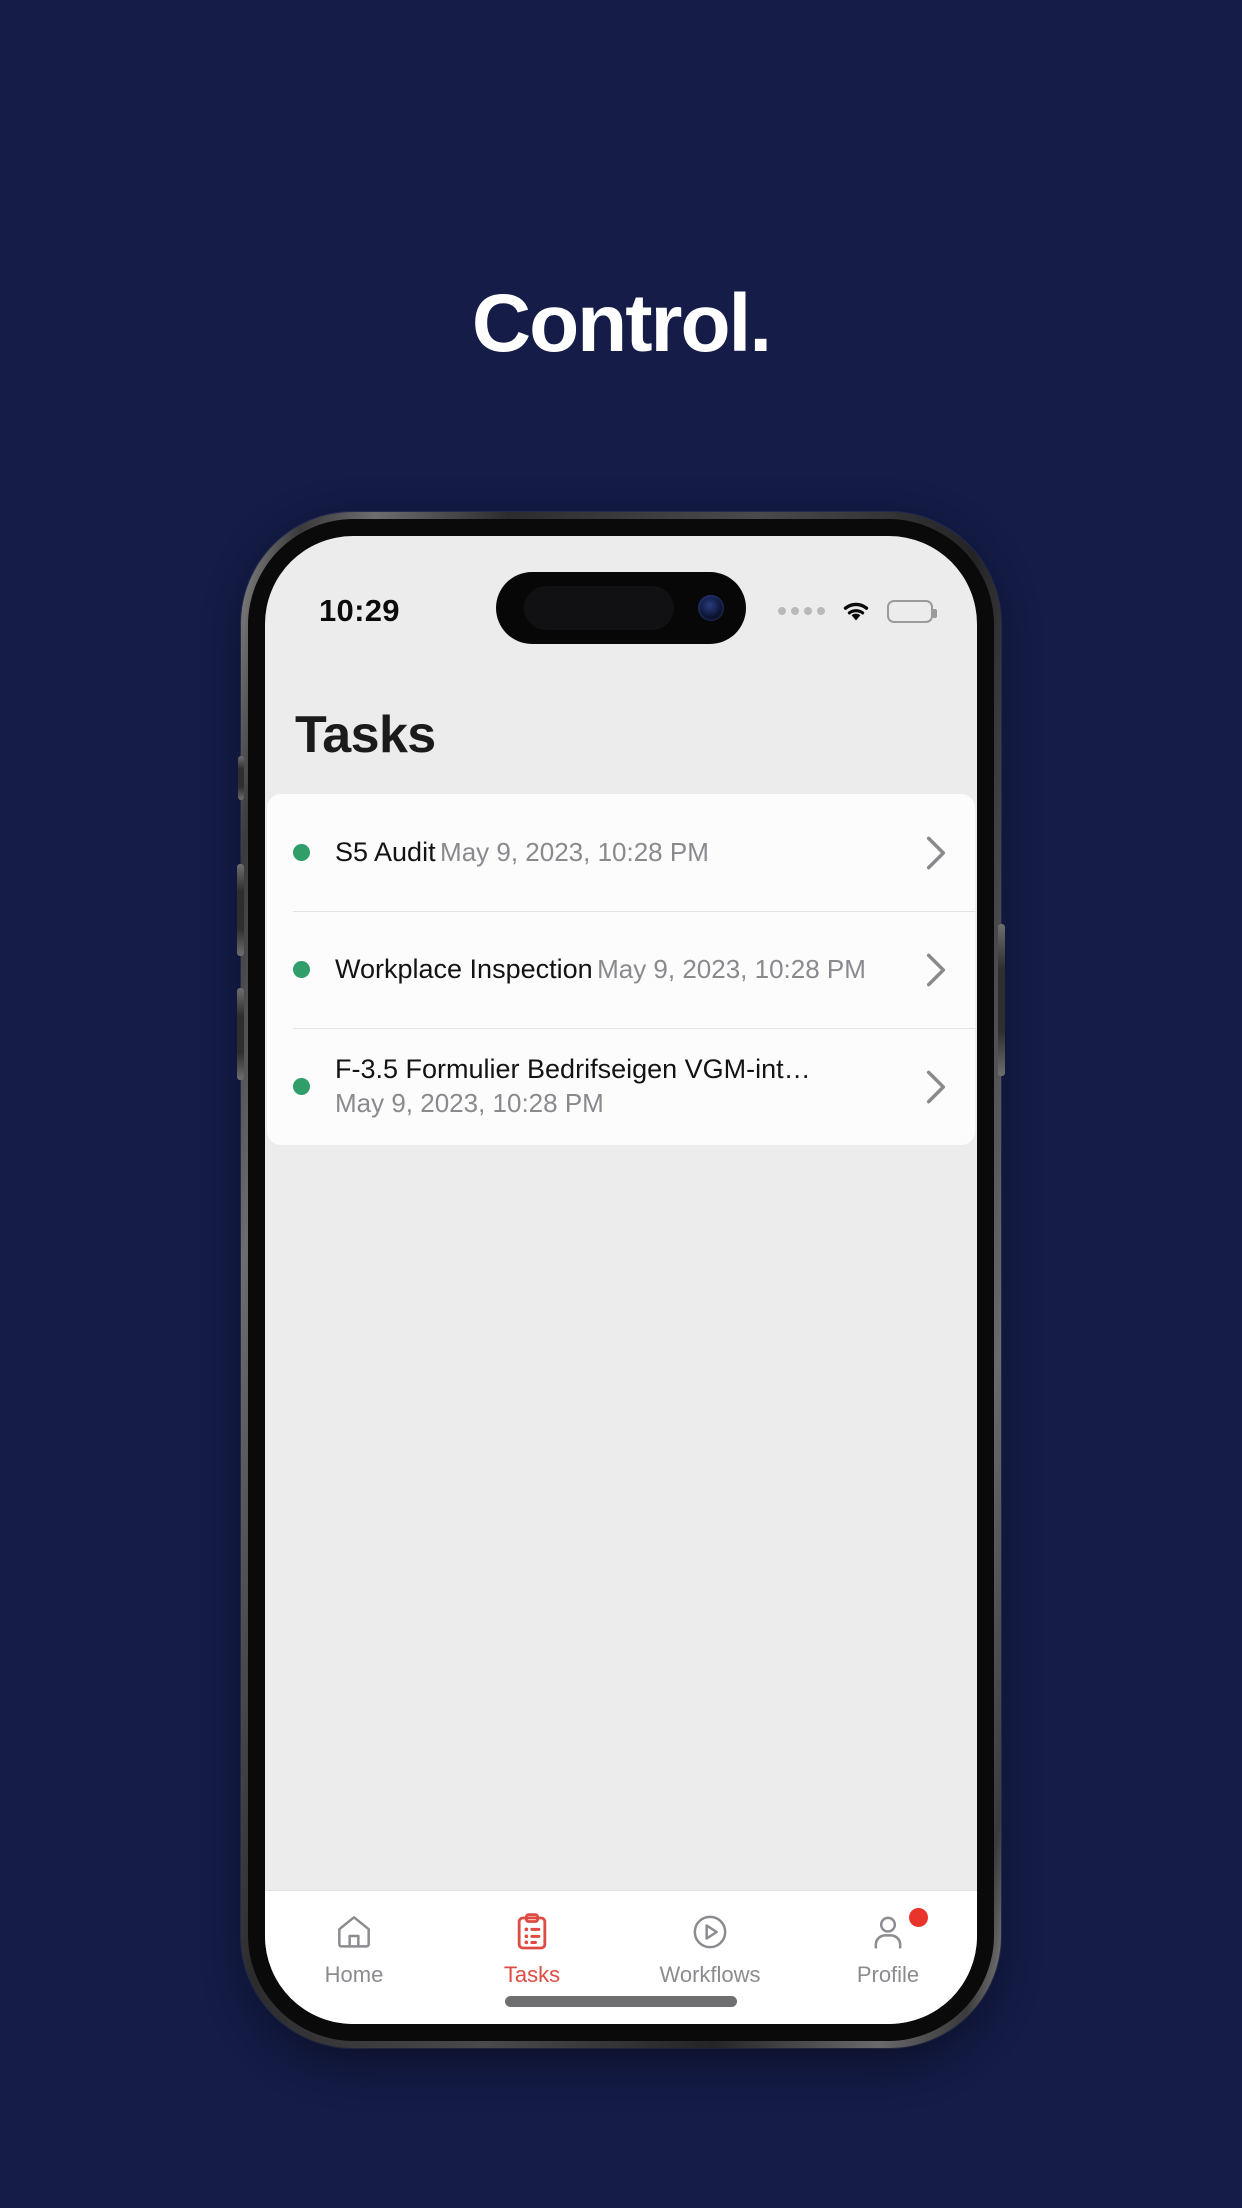 Image resolution: width=1242 pixels, height=2208 pixels. Describe the element at coordinates (621, 1957) in the screenshot. I see `bottom-tab-bar: Home Tasks Workflows Profile` at that location.